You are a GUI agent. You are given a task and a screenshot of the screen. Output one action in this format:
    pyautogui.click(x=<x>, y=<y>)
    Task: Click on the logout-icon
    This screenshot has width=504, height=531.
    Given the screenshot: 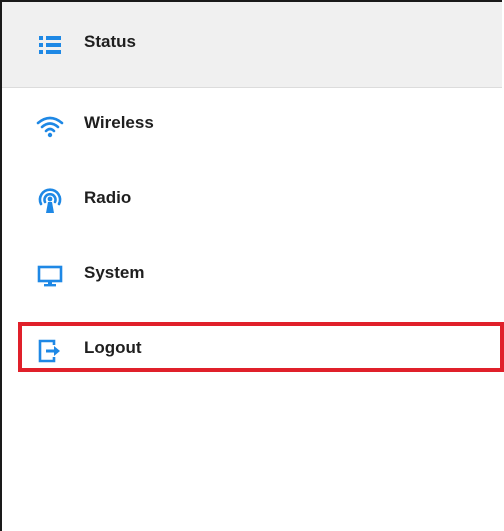 What is the action you would take?
    pyautogui.click(x=50, y=351)
    